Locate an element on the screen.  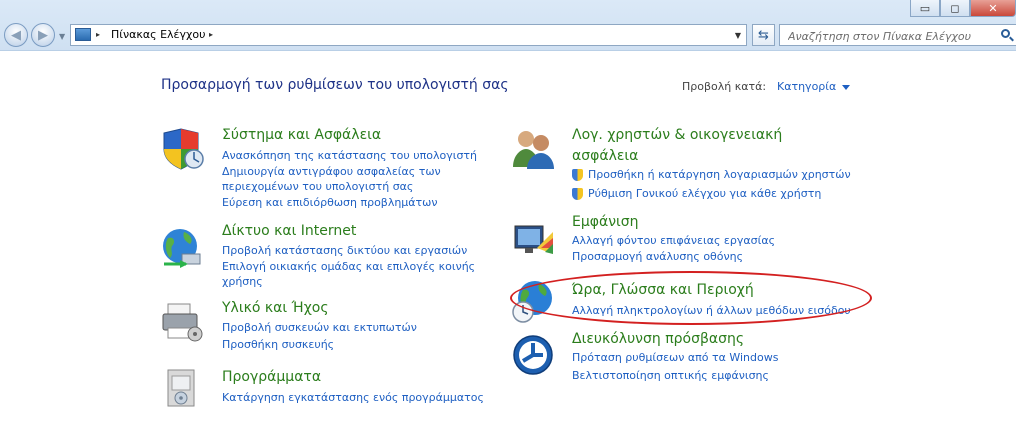
category-appearance: Εμφάνιση is located at coordinates (605, 222).